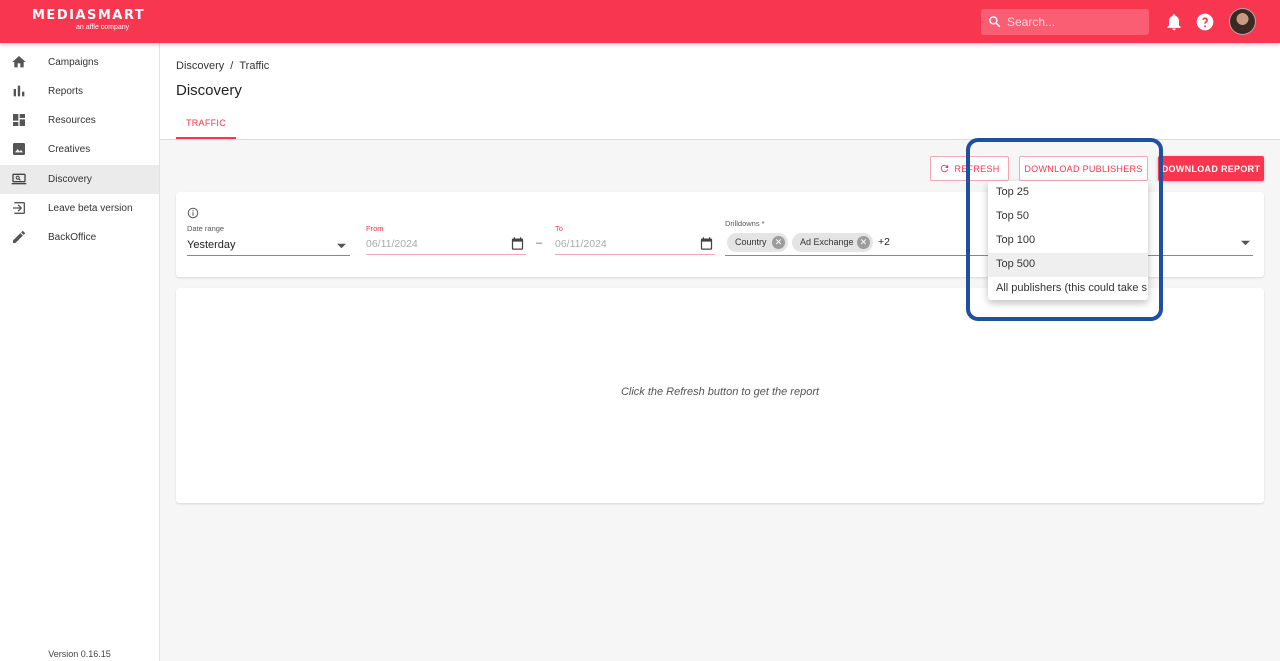 The width and height of the screenshot is (1280, 661). What do you see at coordinates (19, 149) in the screenshot?
I see `image-icon` at bounding box center [19, 149].